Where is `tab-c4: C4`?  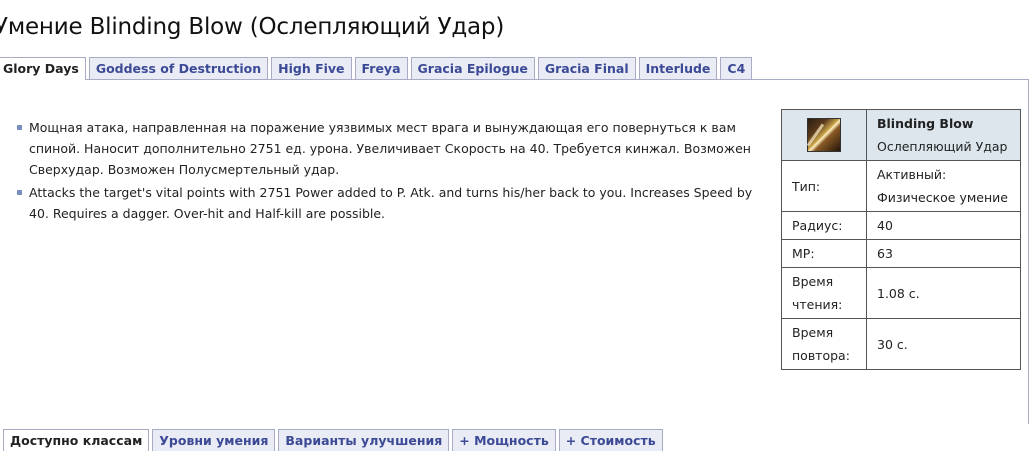
tab-c4: C4 is located at coordinates (736, 68).